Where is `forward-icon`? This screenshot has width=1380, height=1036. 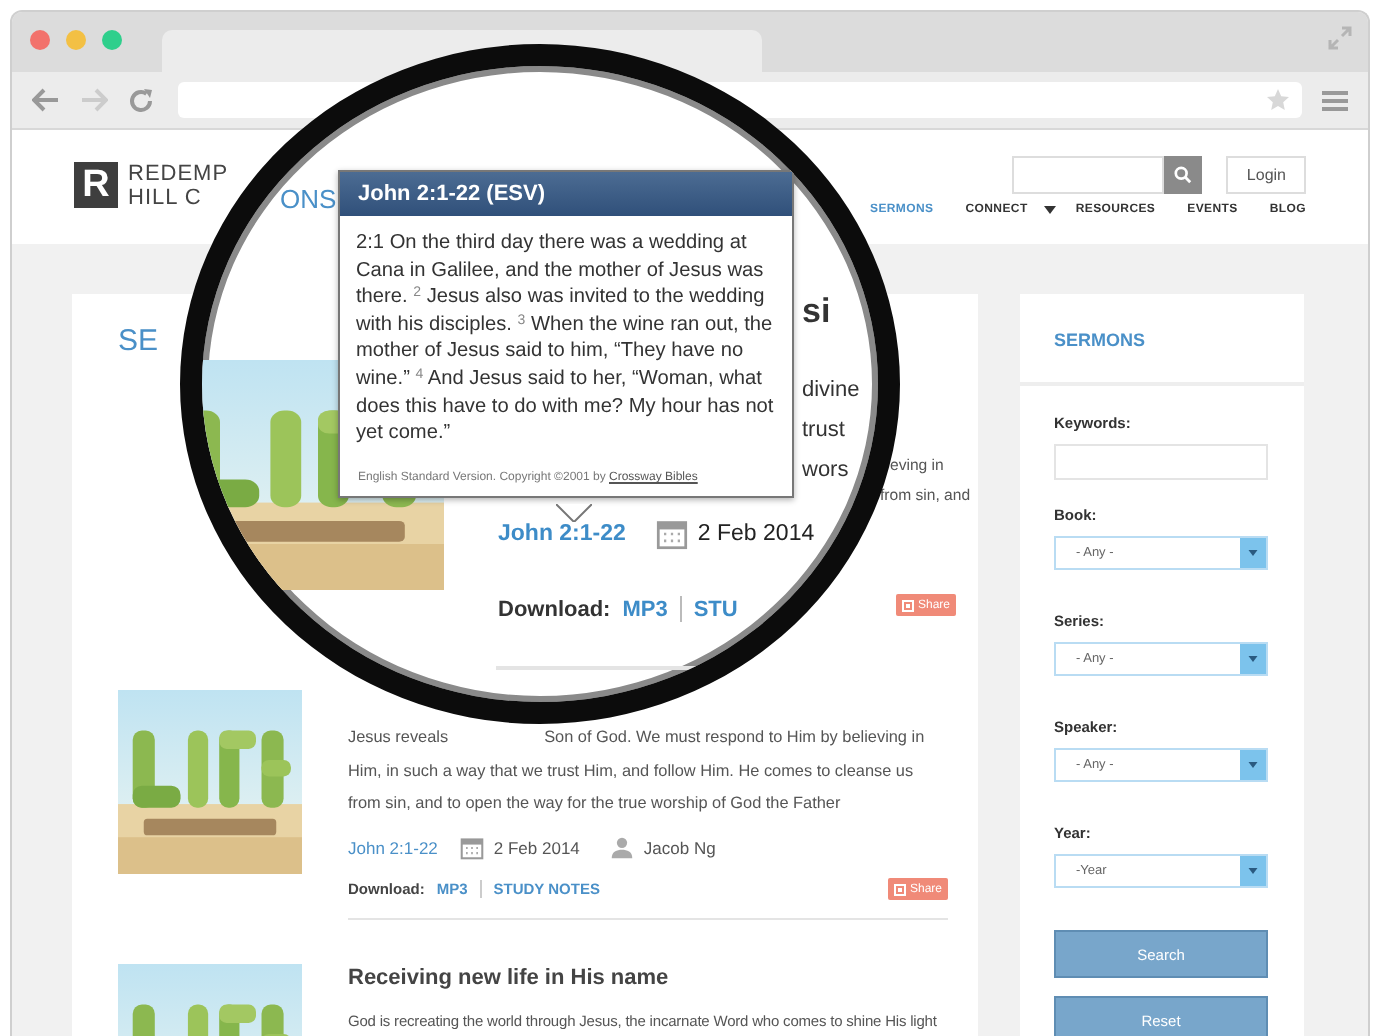
forward-icon is located at coordinates (94, 100).